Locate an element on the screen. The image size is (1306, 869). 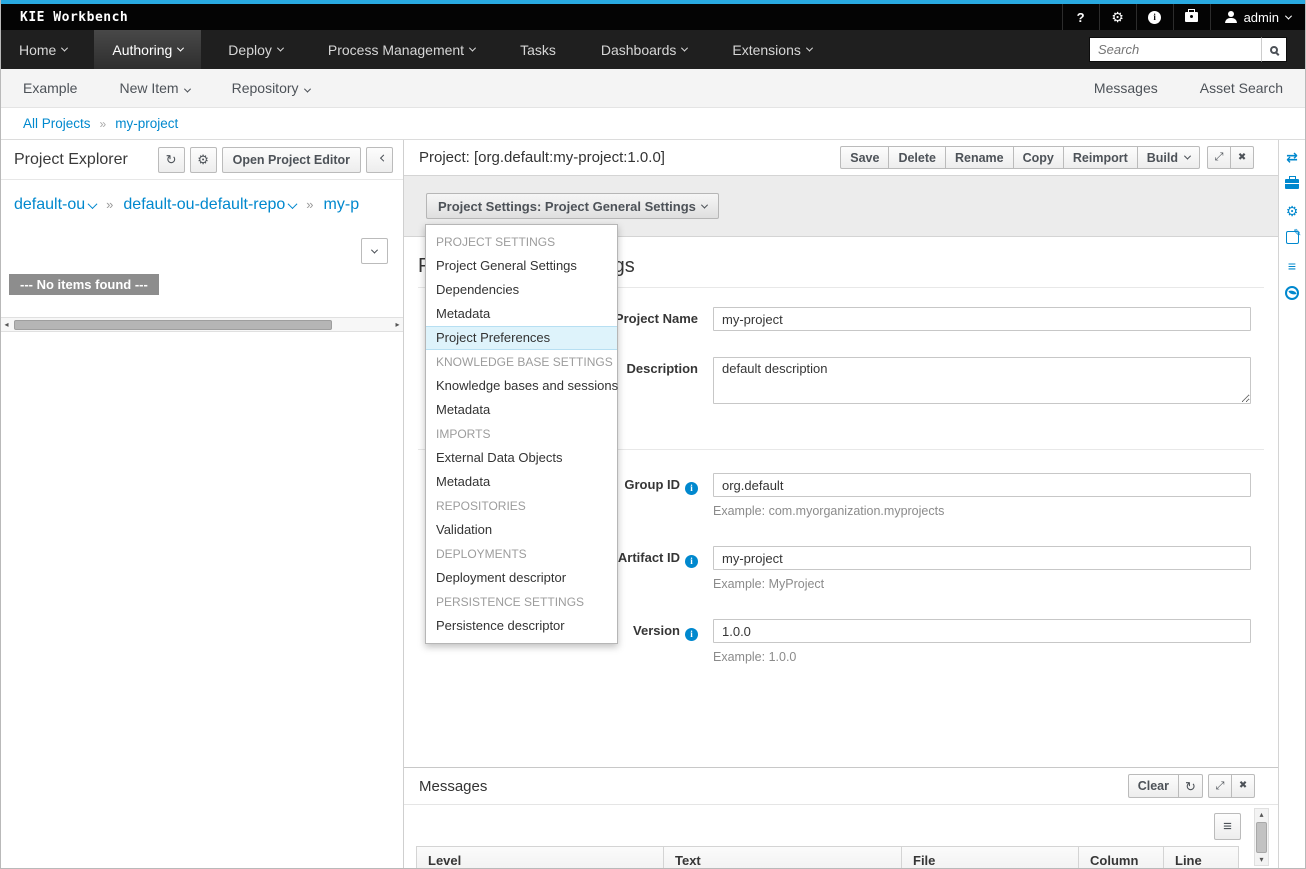
nav-item-home: Home is located at coordinates (43, 49).